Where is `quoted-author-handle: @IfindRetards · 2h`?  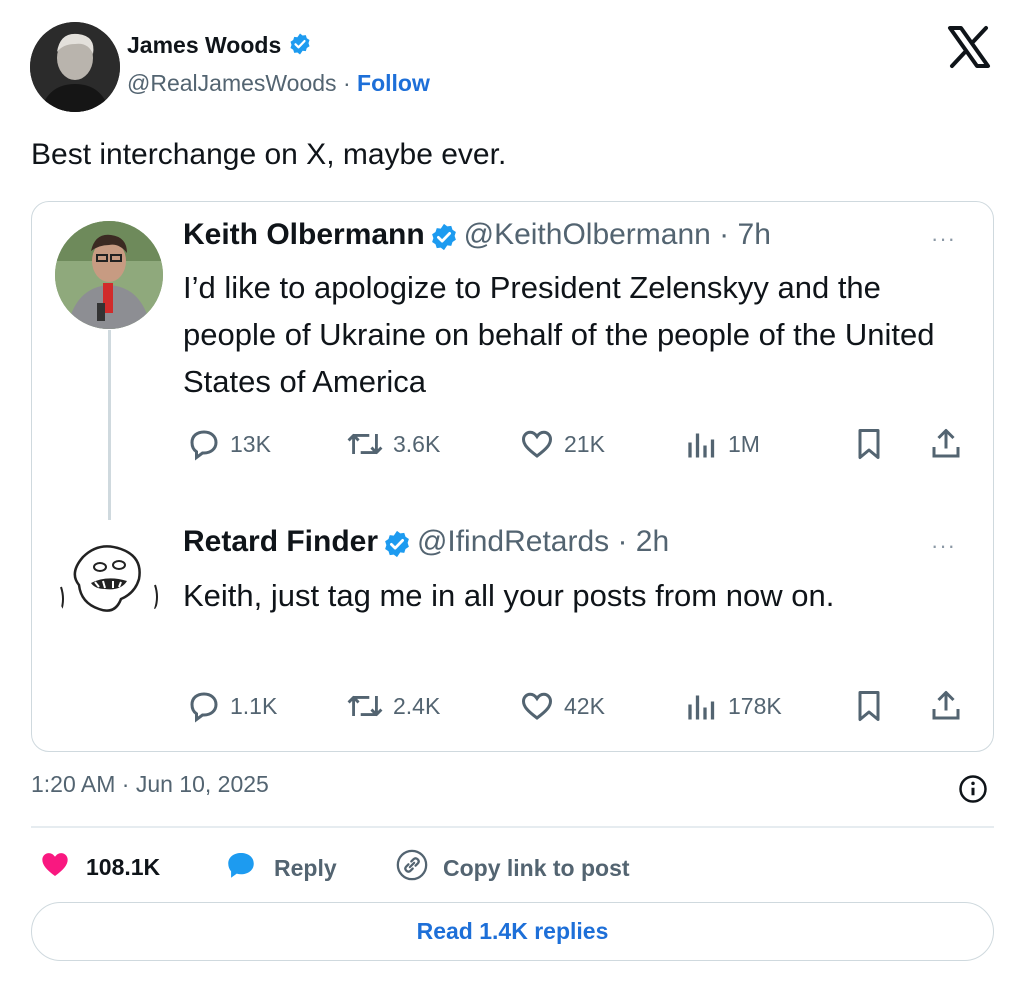 quoted-author-handle: @IfindRetards · 2h is located at coordinates (543, 541).